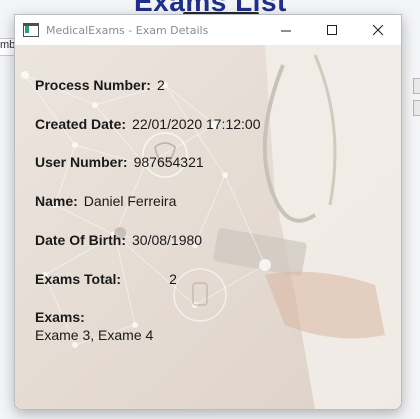 This screenshot has width=420, height=419. I want to click on close-button, so click(378, 30).